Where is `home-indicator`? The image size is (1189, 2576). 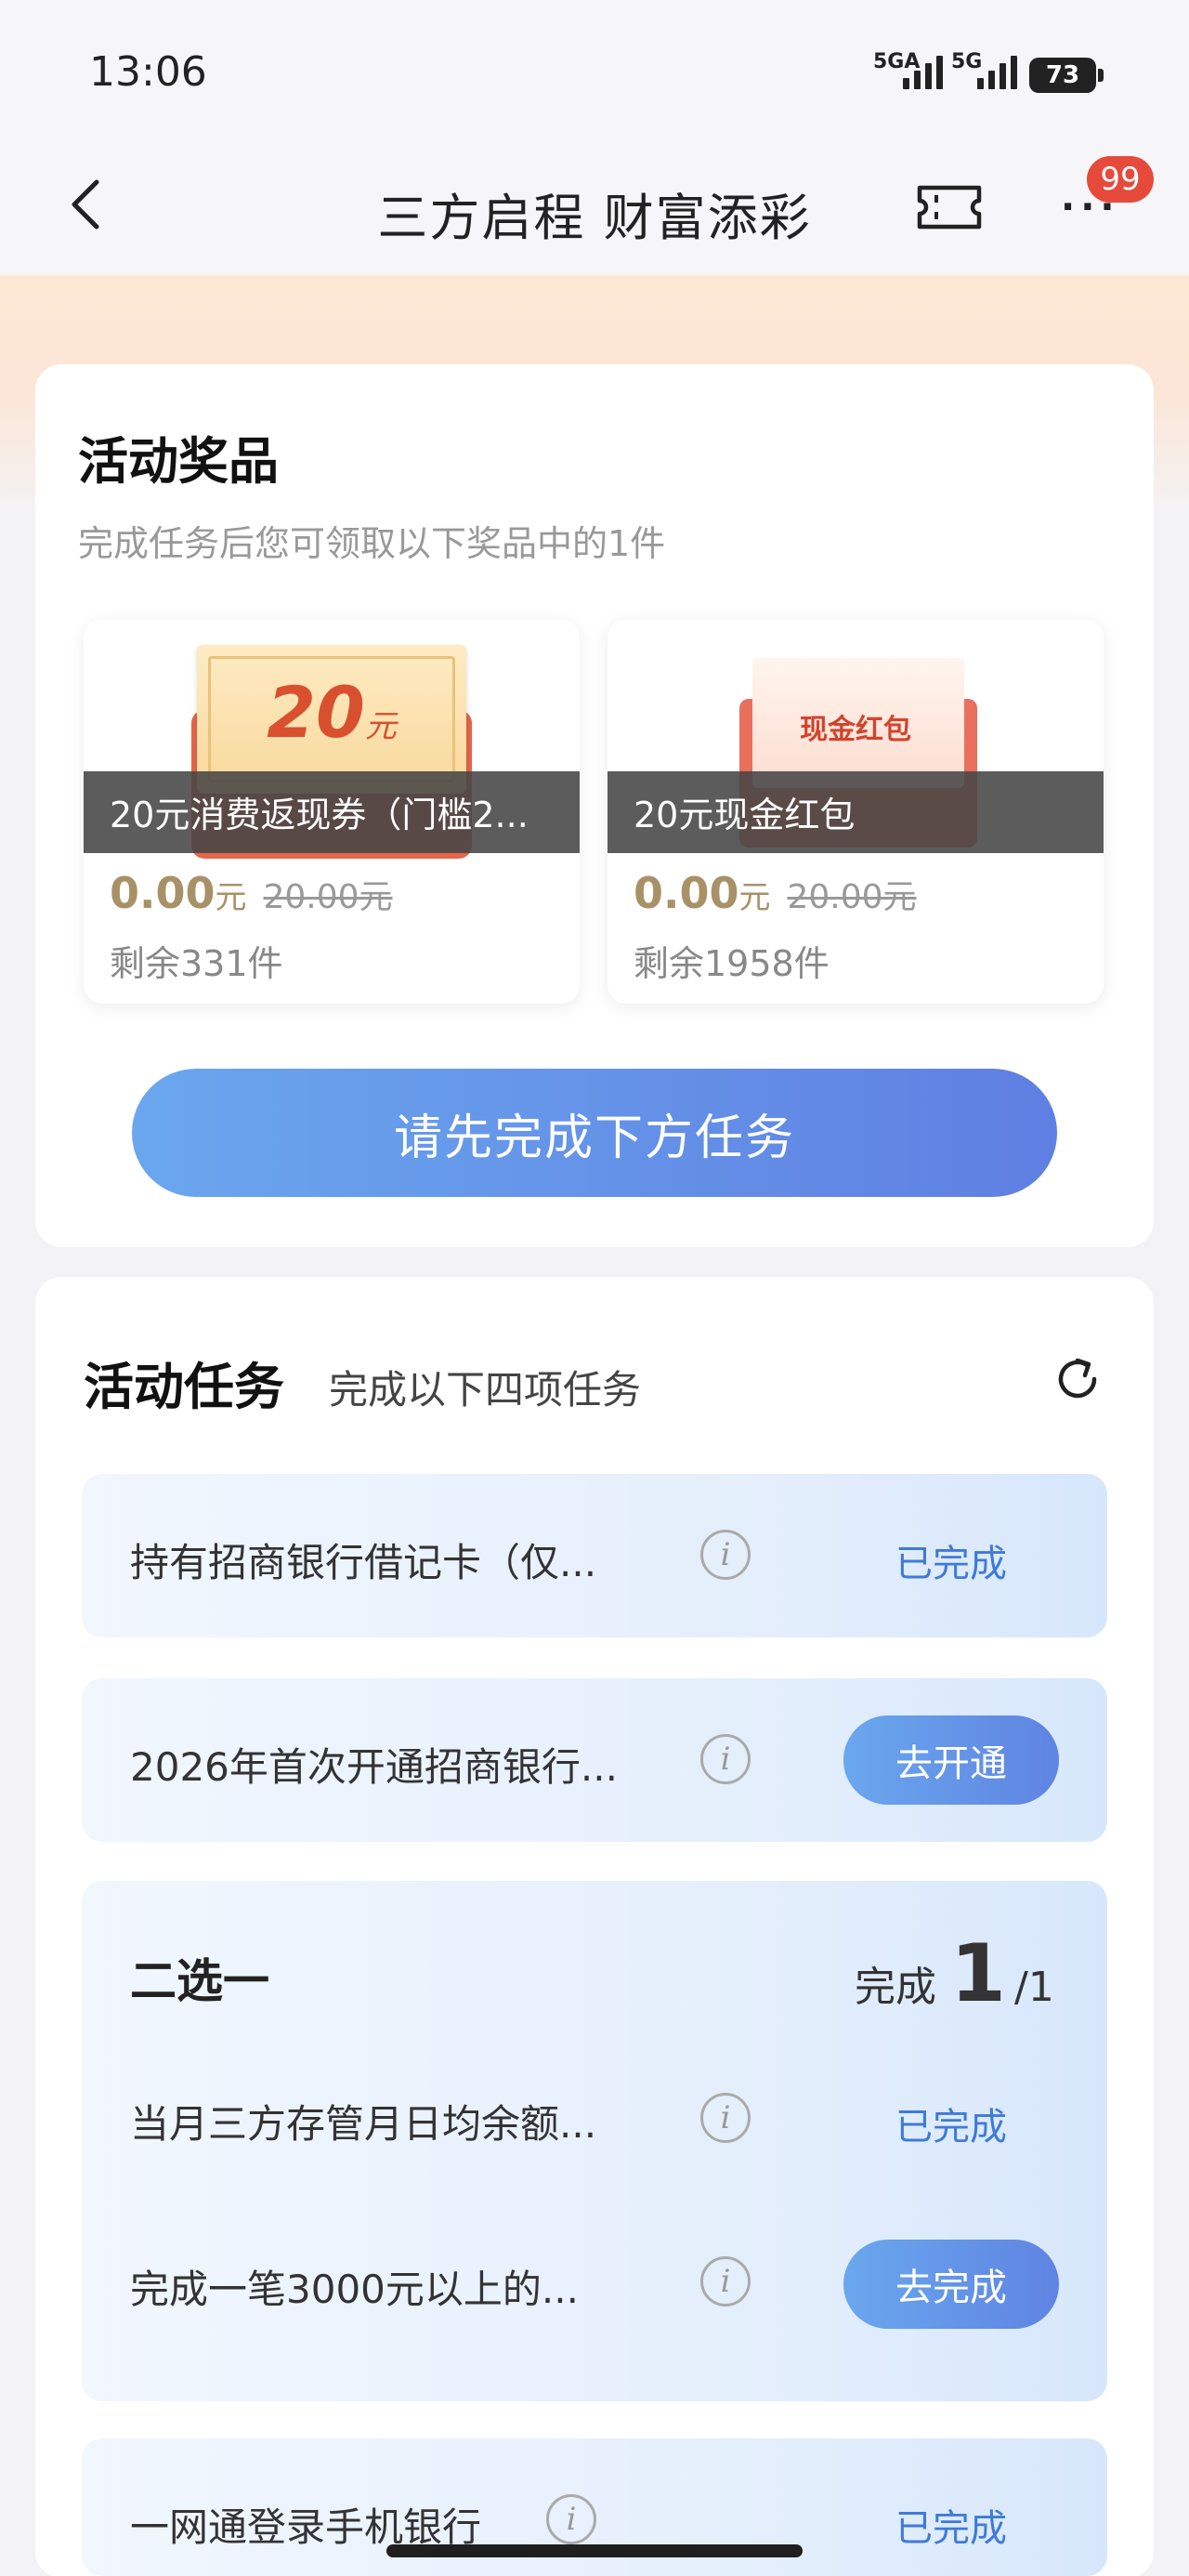
home-indicator is located at coordinates (594, 2550).